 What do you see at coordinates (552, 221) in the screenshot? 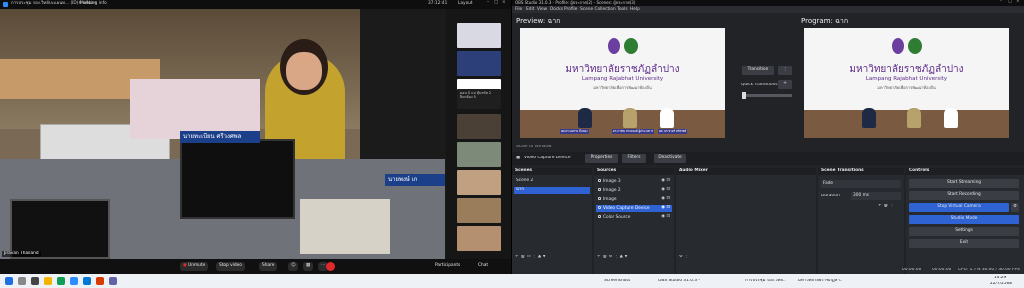
I see `scenes-dock: Scenes Scene 2 ฉาก + 🗑 ▭ ⋮ ▲ ▼` at bounding box center [552, 221].